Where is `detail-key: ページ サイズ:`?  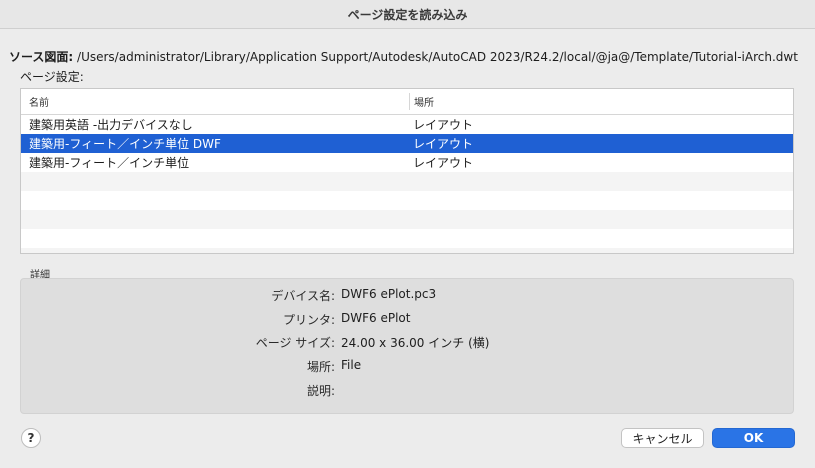
detail-key: ページ サイズ: is located at coordinates (295, 343).